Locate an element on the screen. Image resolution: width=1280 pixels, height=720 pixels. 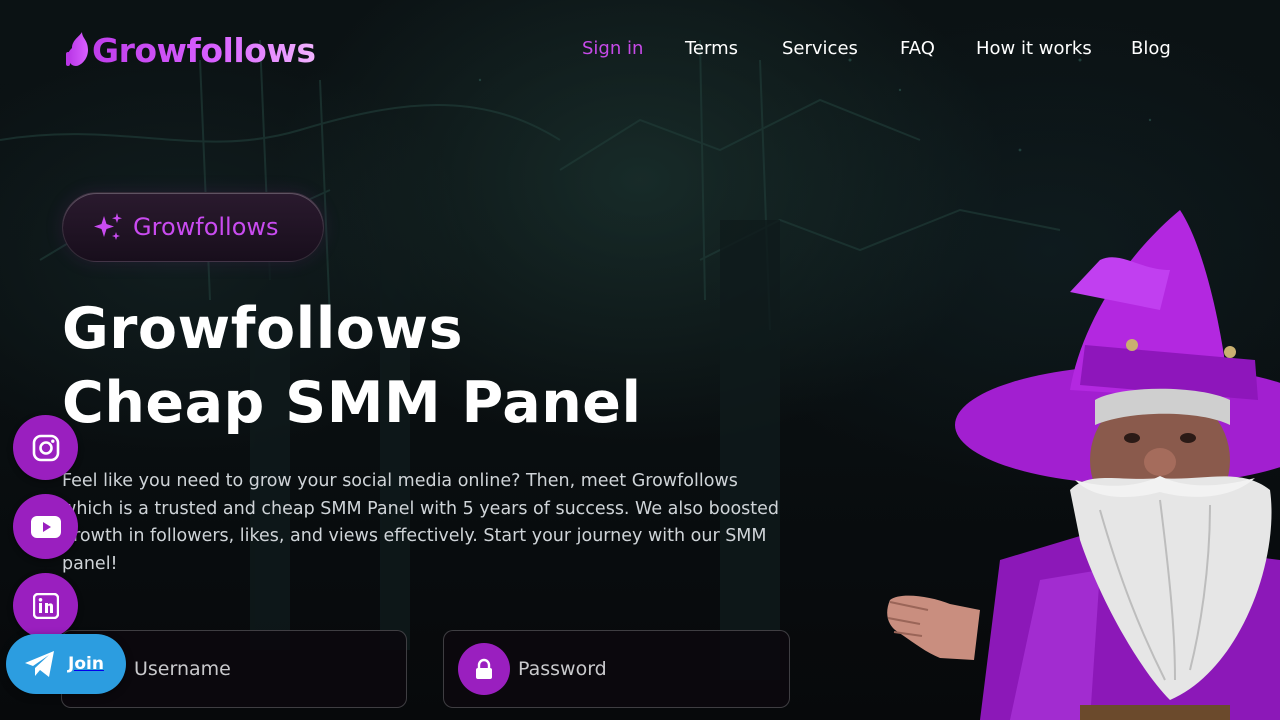
instagram-button is located at coordinates (45, 447).